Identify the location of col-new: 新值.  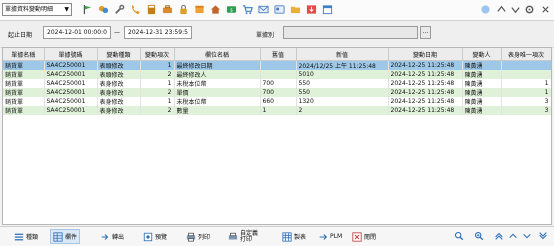
(342, 54).